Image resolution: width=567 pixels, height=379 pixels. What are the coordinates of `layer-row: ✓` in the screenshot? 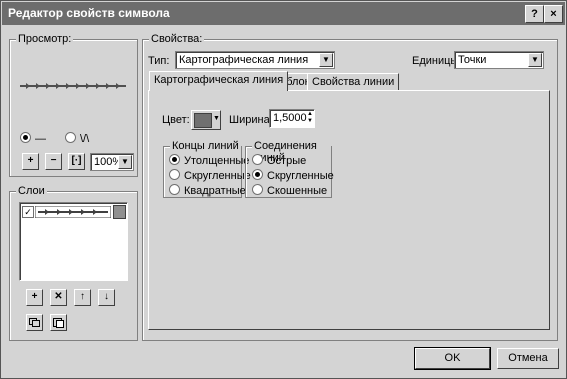 It's located at (73, 212).